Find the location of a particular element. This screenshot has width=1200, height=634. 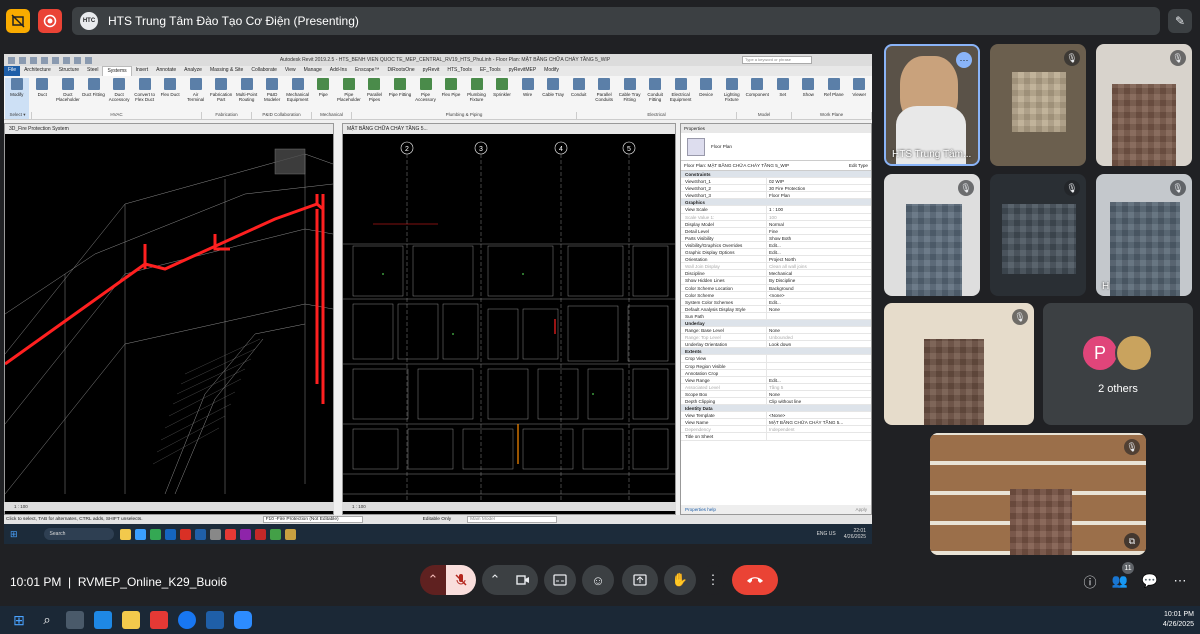

acrobat-icon is located at coordinates (260, 534).